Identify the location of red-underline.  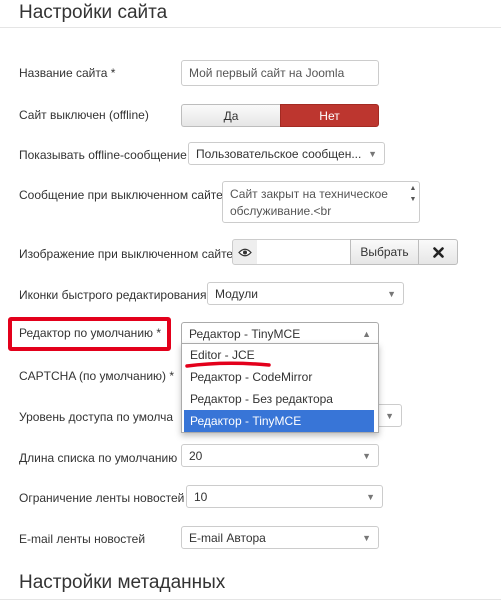
(228, 364).